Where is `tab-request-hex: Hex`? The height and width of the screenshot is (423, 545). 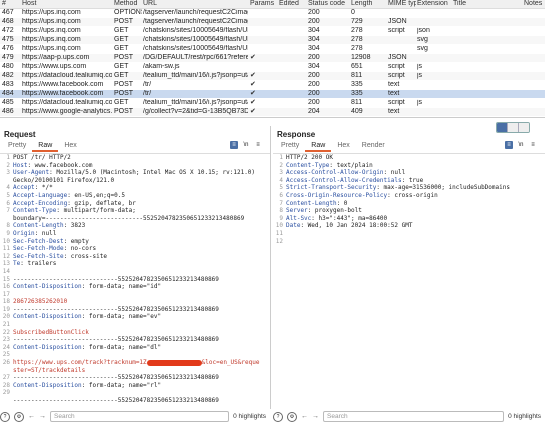
tab-request-hex: Hex is located at coordinates (70, 145).